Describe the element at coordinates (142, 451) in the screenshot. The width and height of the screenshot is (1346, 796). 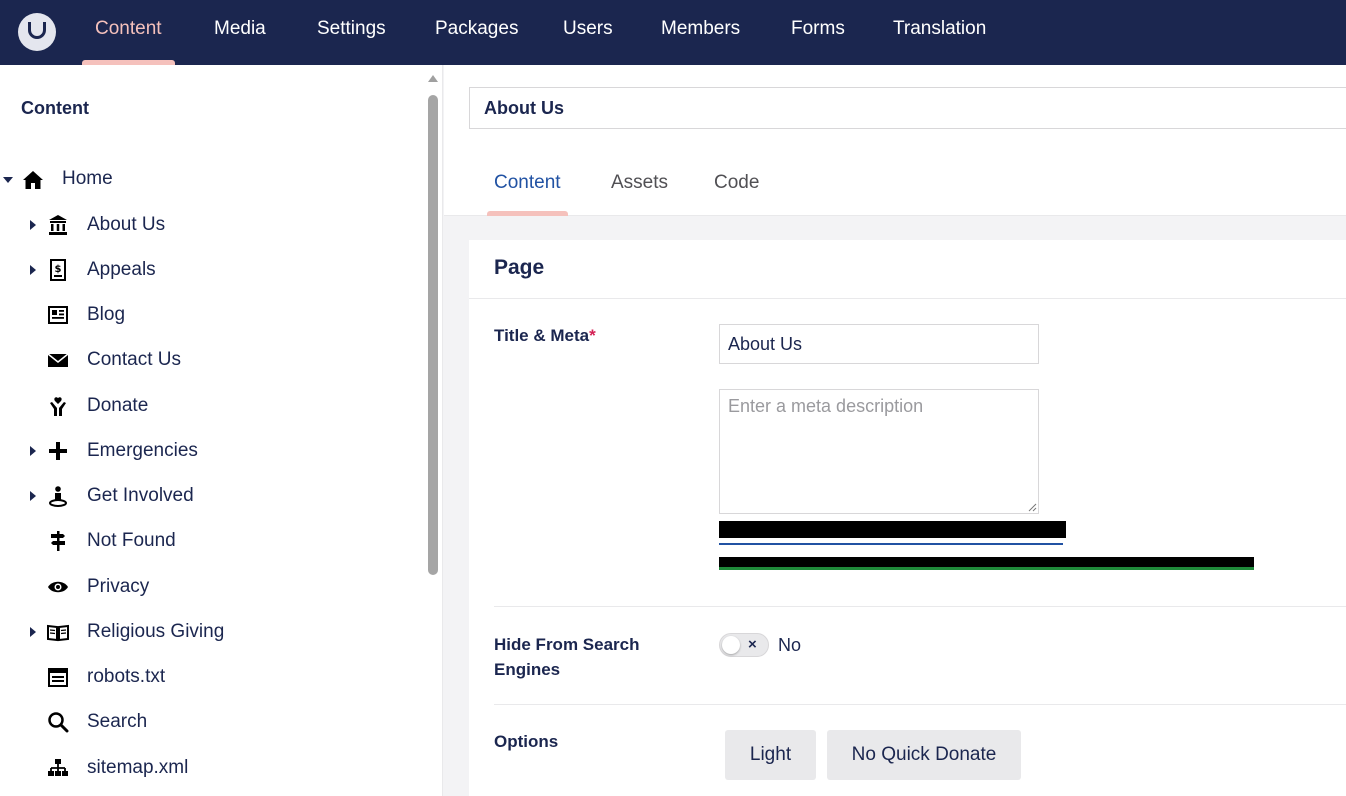
I see `tree-item-emergencies: Emergencies` at that location.